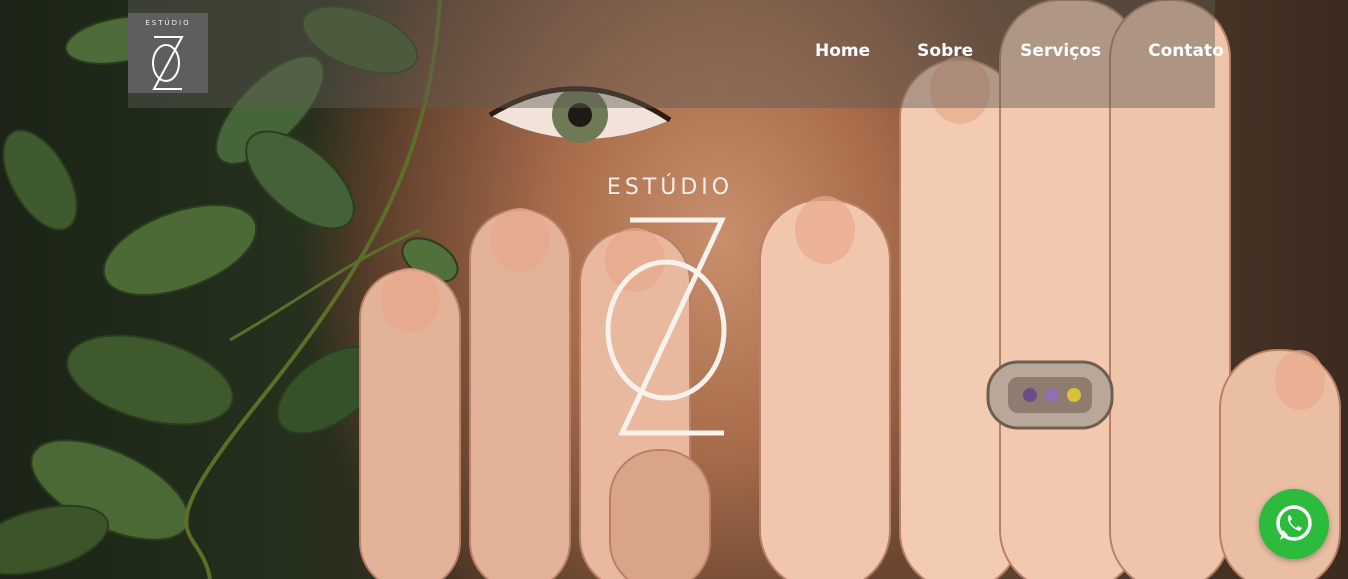 The image size is (1348, 579). Describe the element at coordinates (945, 51) in the screenshot. I see `nav-sobre: Sobre` at that location.